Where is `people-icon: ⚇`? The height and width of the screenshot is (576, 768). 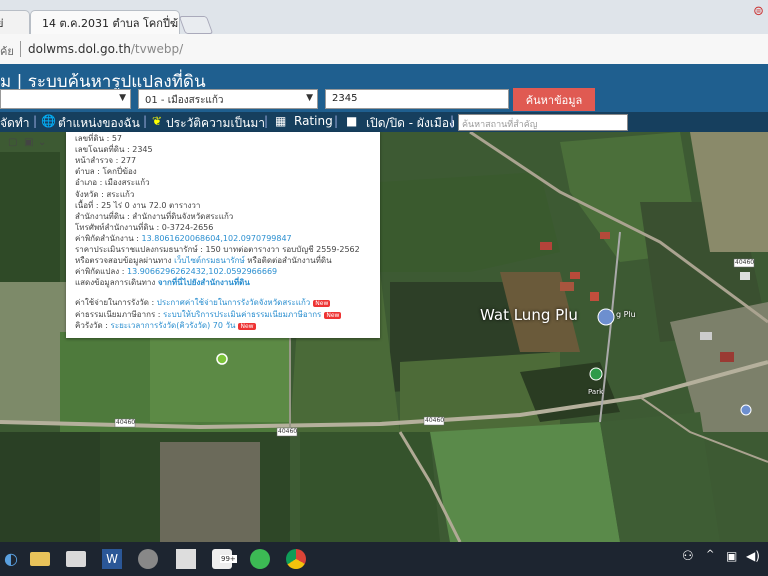 people-icon: ⚇ is located at coordinates (692, 559).